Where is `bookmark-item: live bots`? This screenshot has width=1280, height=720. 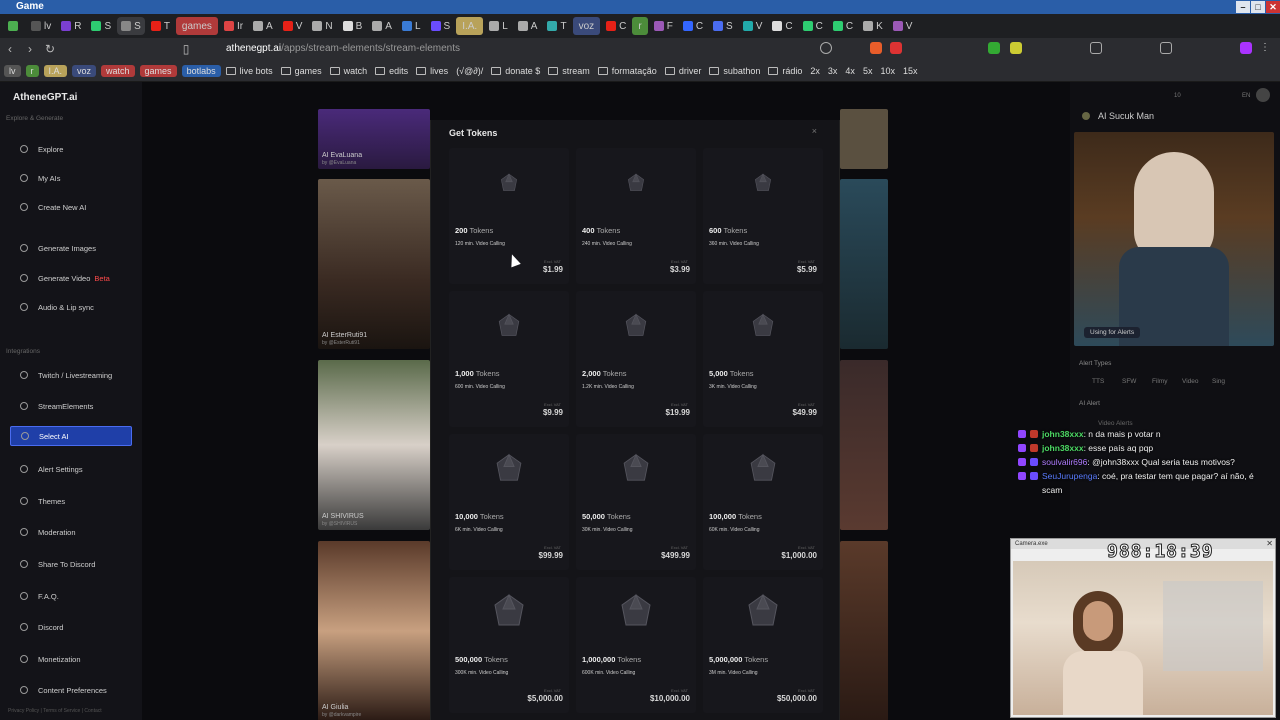
bookmark-item: live bots is located at coordinates (249, 71).